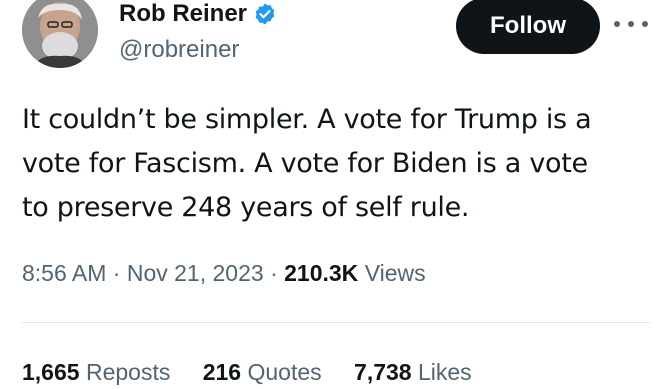  I want to click on avatar, so click(60, 34).